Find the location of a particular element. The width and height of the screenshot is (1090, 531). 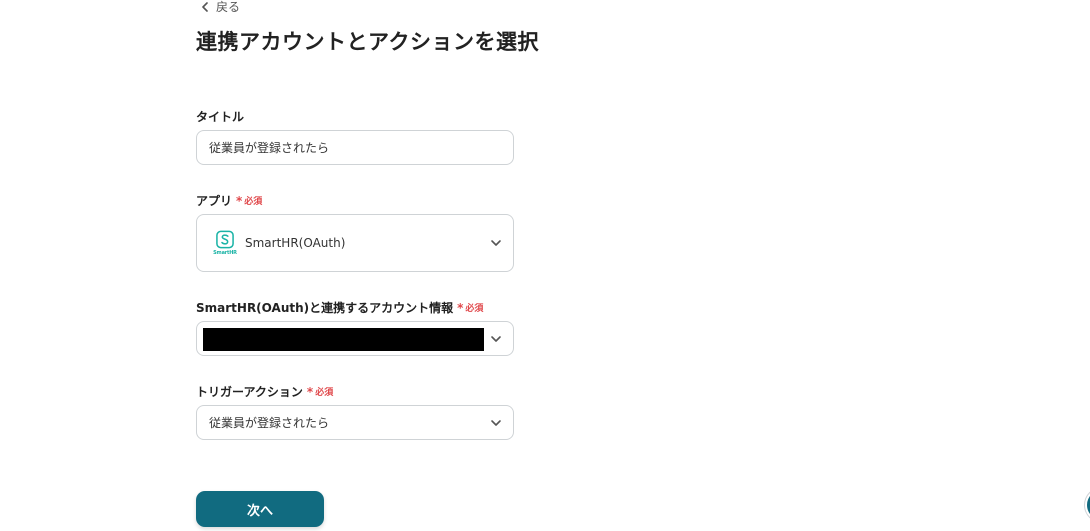

chevron-left-icon is located at coordinates (205, 6).